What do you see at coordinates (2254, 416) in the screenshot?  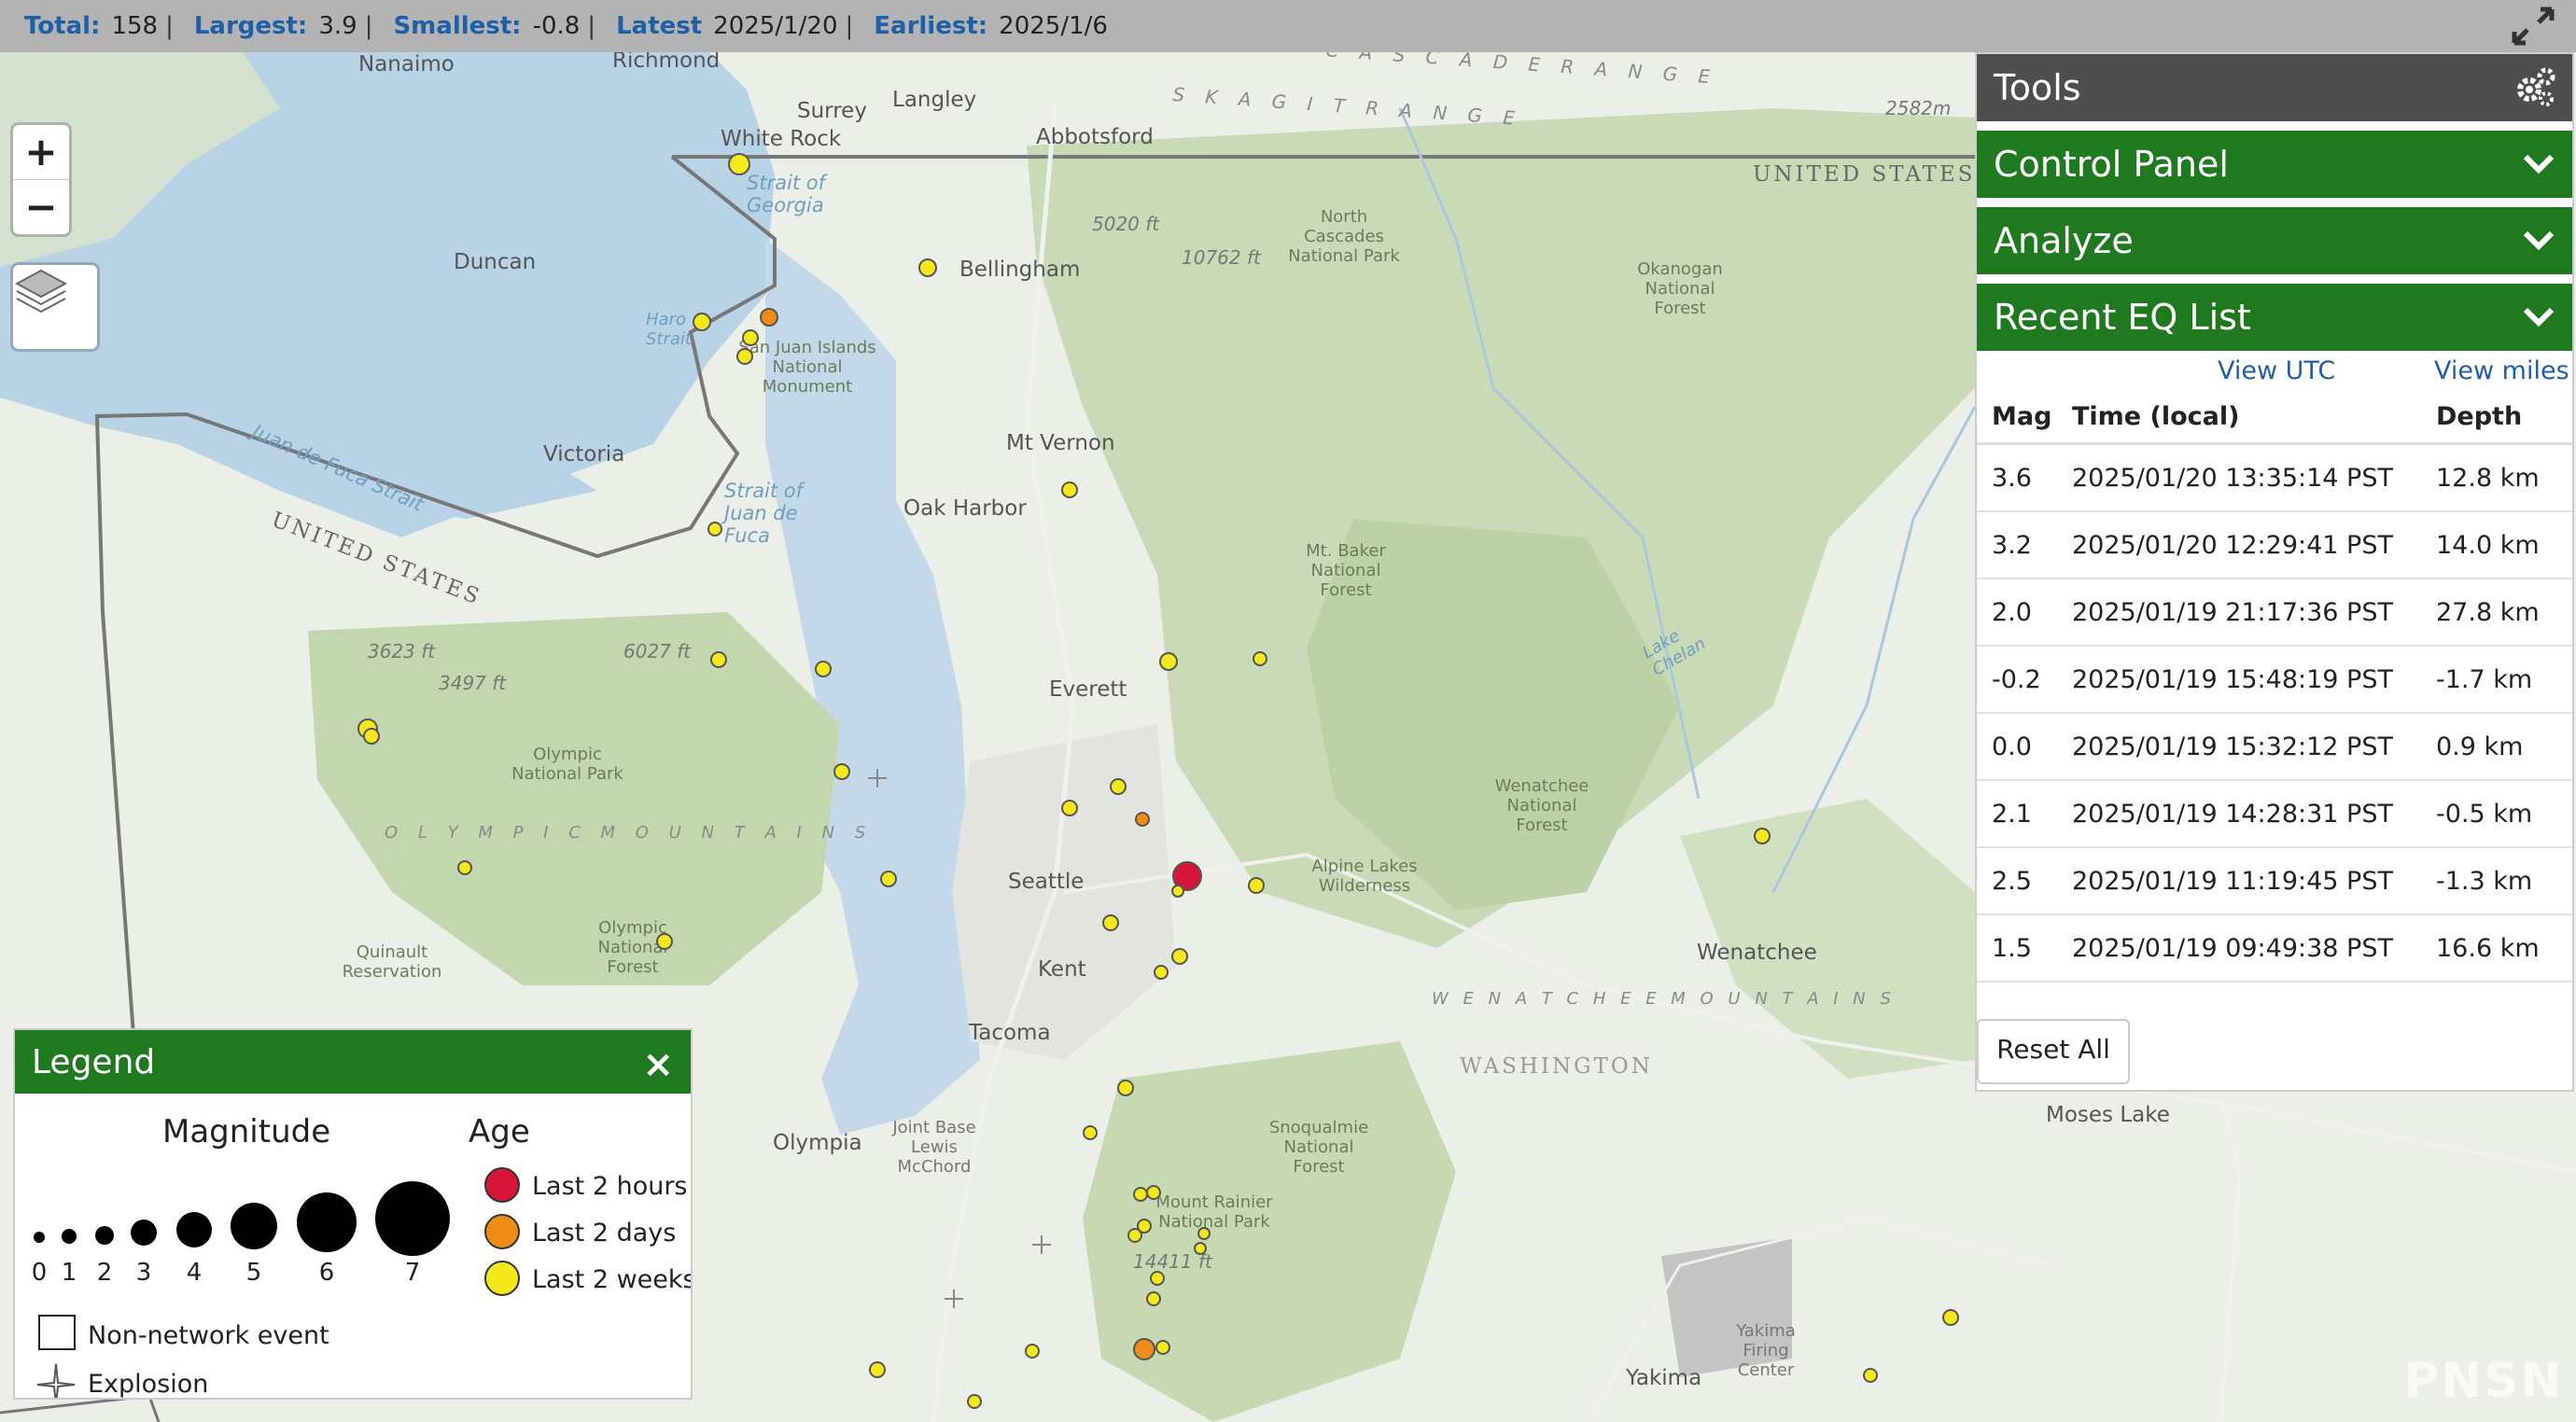 I see `col-time-header: Time (local)` at bounding box center [2254, 416].